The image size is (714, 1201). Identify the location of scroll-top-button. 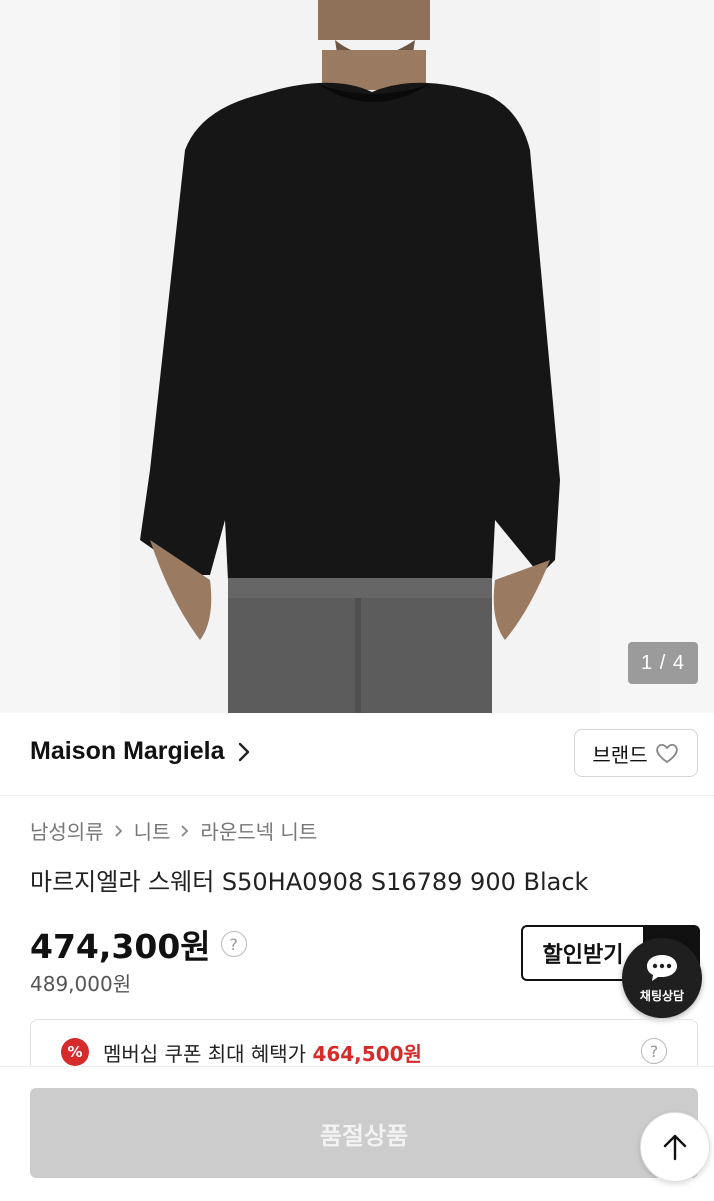
(675, 1147).